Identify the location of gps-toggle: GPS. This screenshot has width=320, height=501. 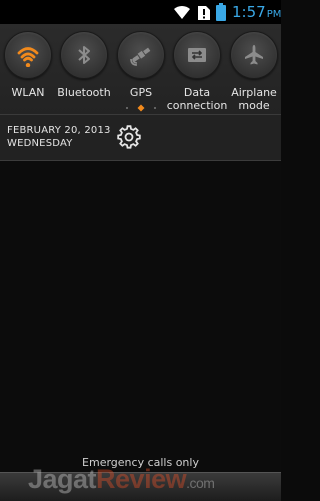
(141, 71).